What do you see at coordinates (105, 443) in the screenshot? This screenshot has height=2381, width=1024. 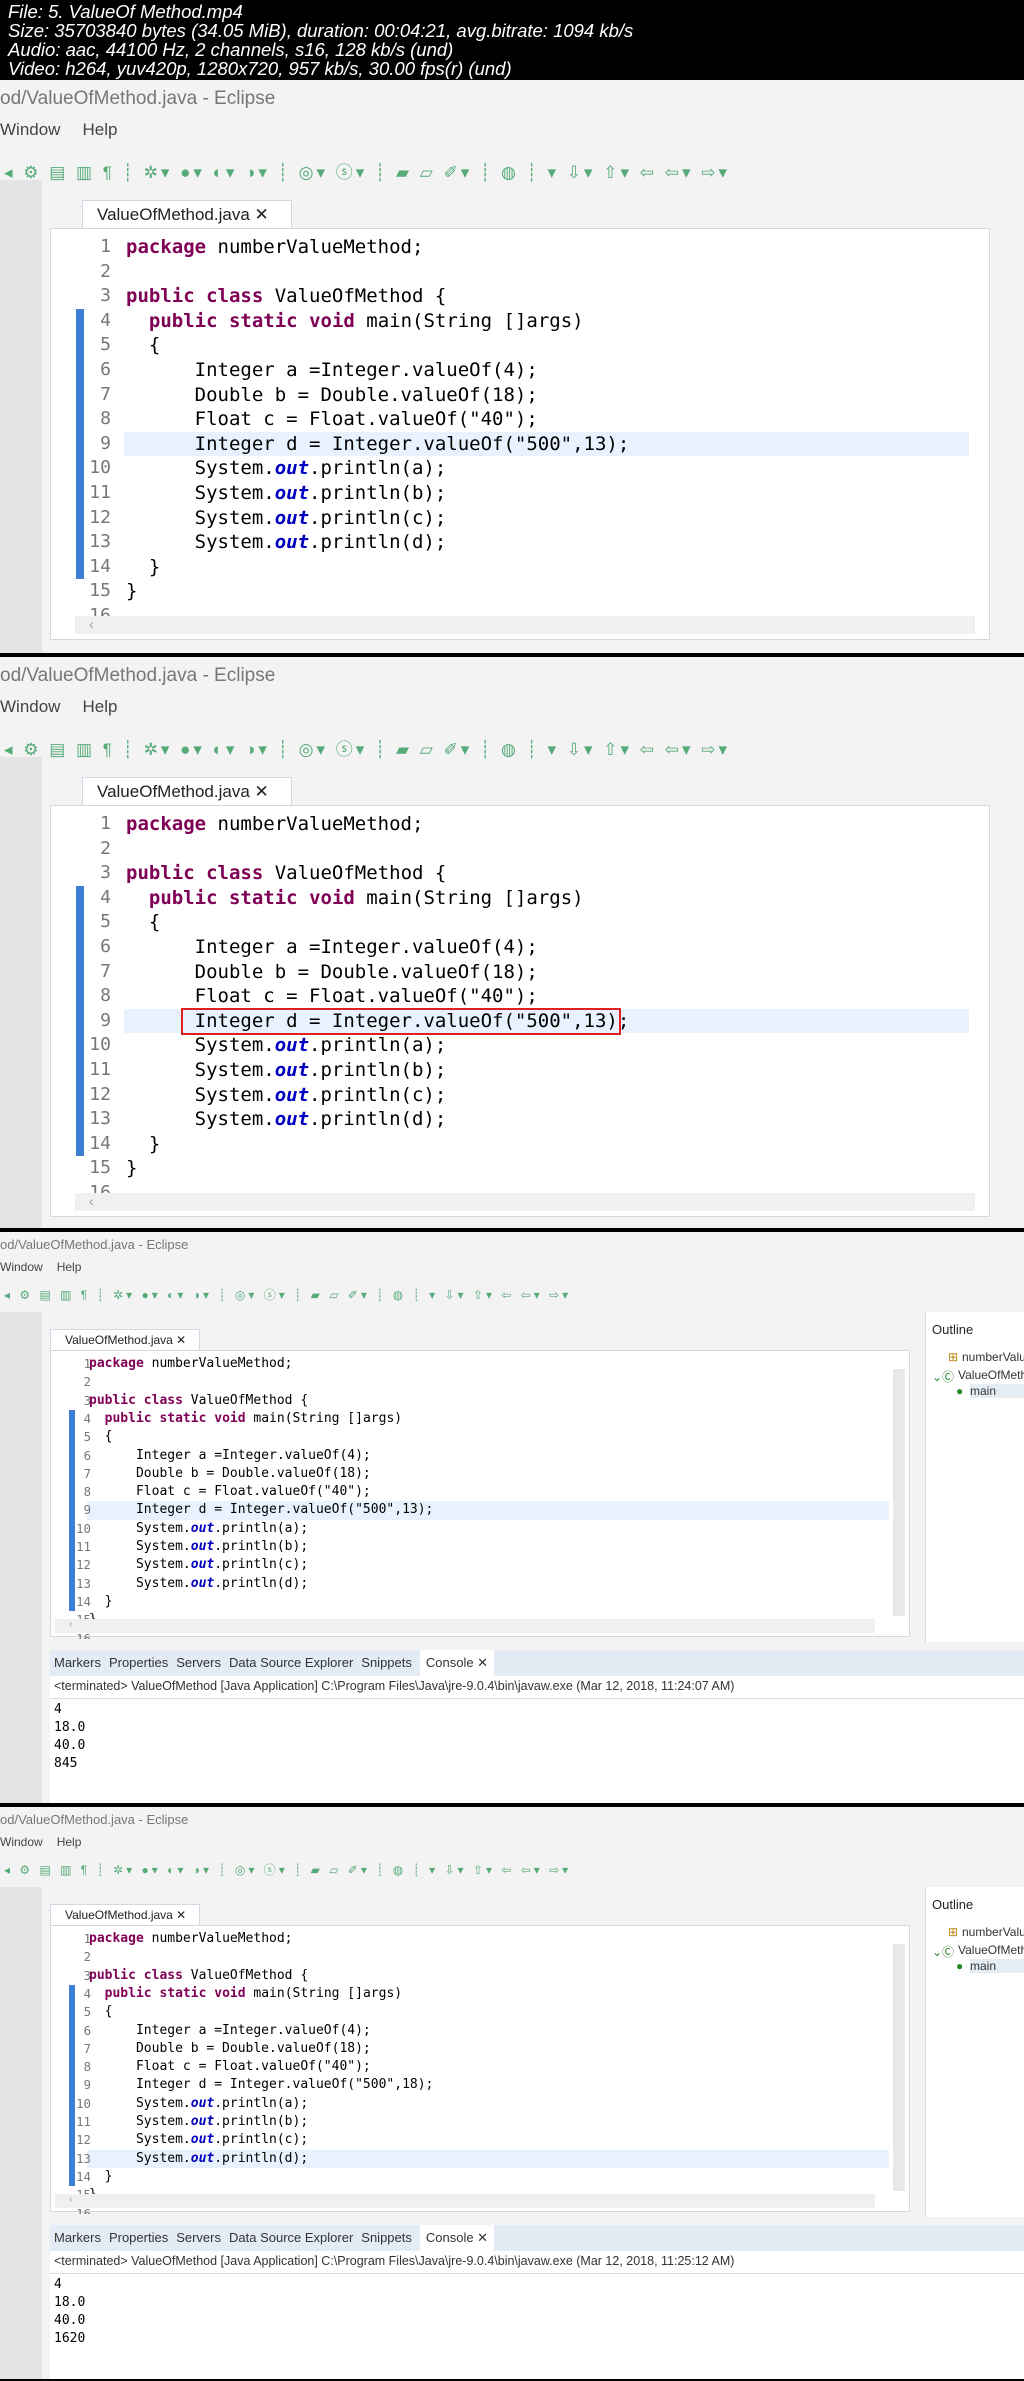 I see `line-number: 9` at bounding box center [105, 443].